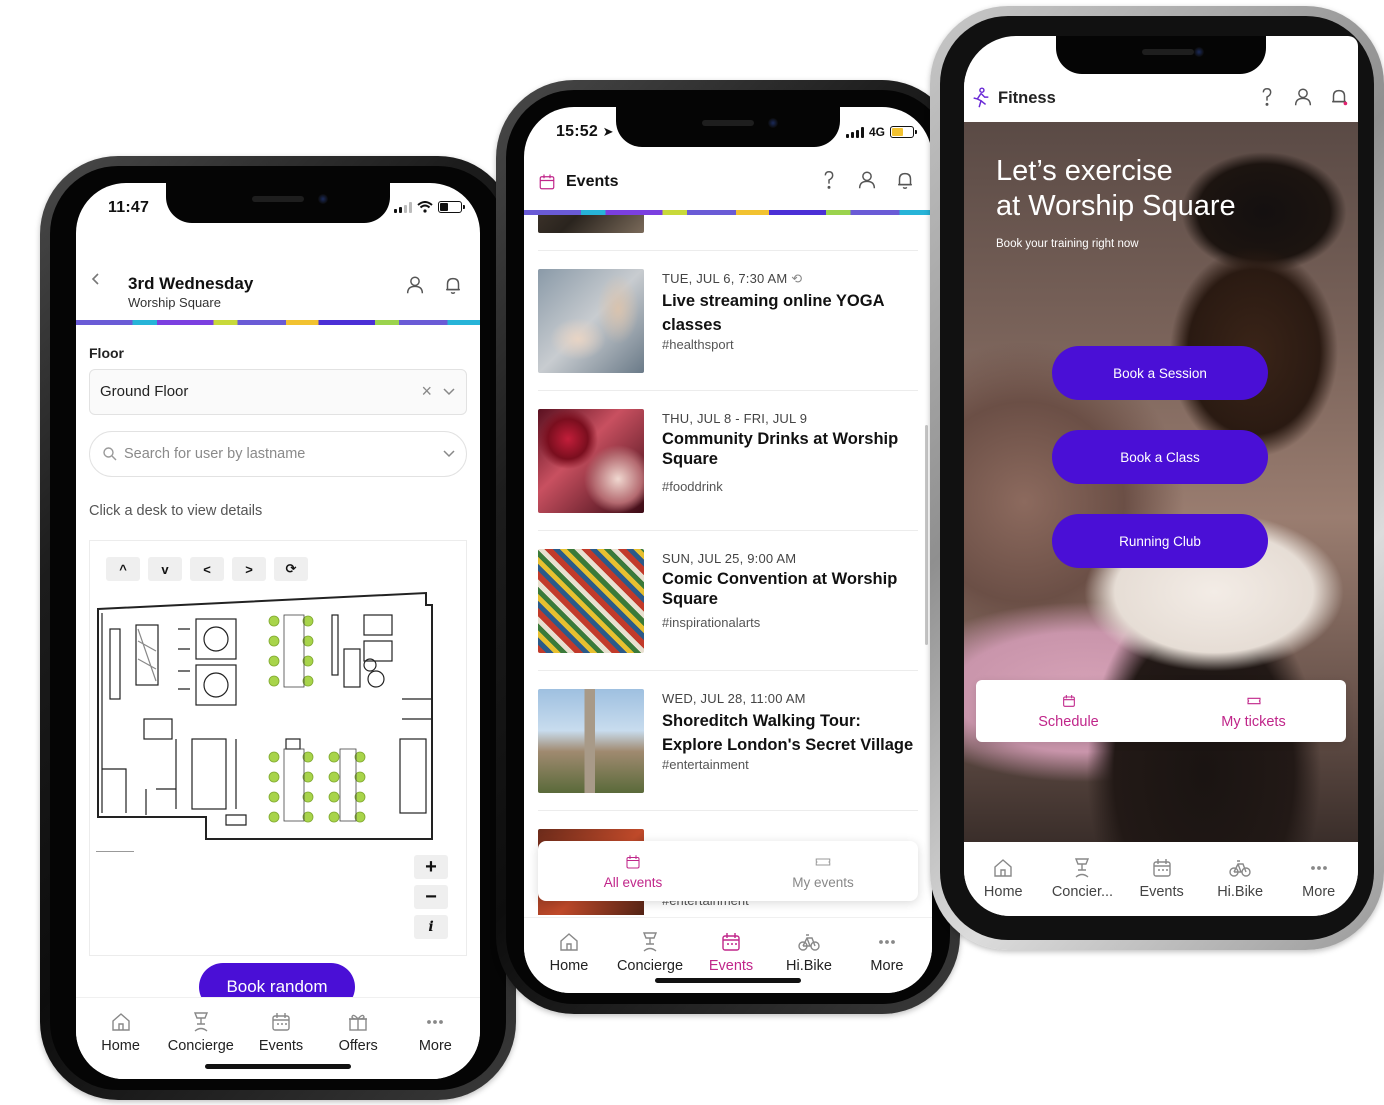 This screenshot has width=1384, height=1105. I want to click on event-title: Comic Convention at Worship Square, so click(780, 589).